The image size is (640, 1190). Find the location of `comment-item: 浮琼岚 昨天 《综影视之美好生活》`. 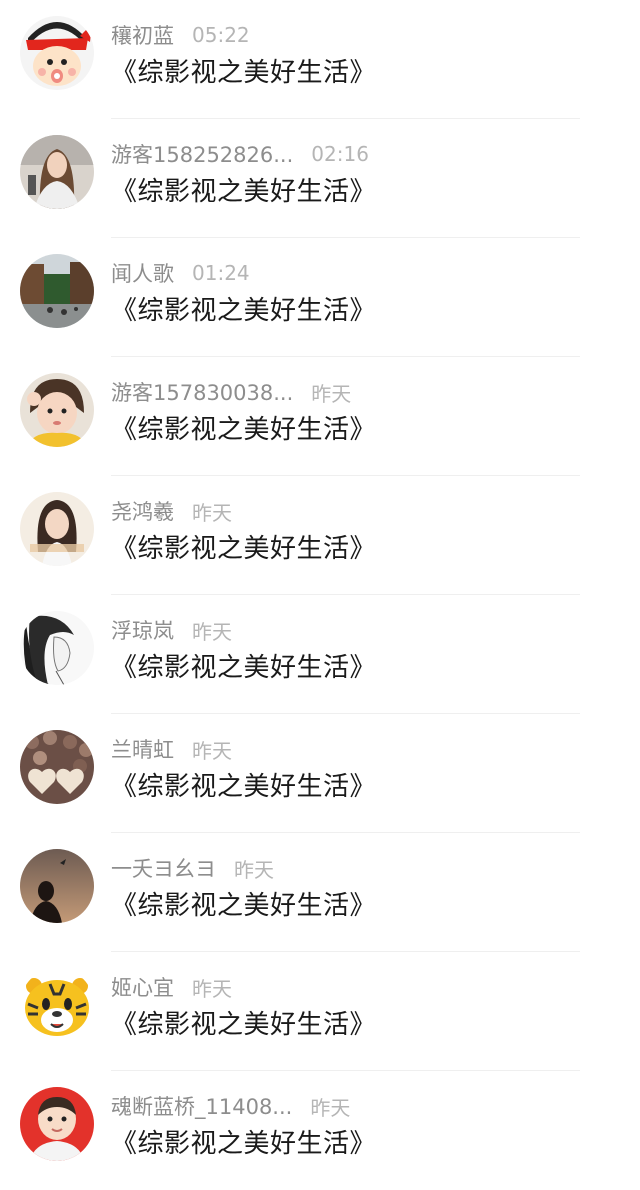

comment-item: 浮琼岚 昨天 《综影视之美好生活》 is located at coordinates (320, 654).